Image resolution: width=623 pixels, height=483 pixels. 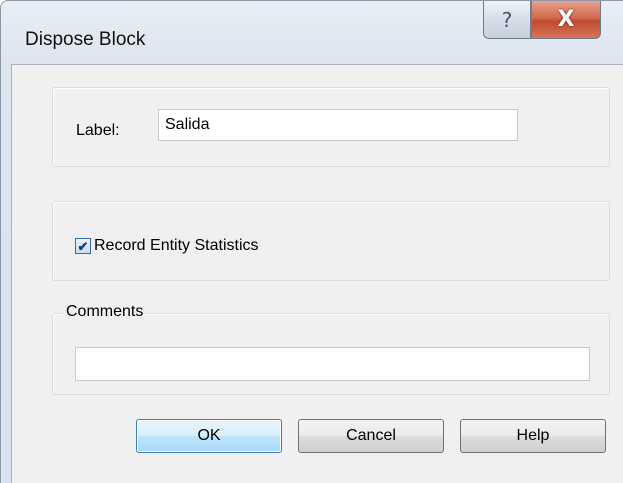 What do you see at coordinates (105, 312) in the screenshot?
I see `comments-legend: Comments` at bounding box center [105, 312].